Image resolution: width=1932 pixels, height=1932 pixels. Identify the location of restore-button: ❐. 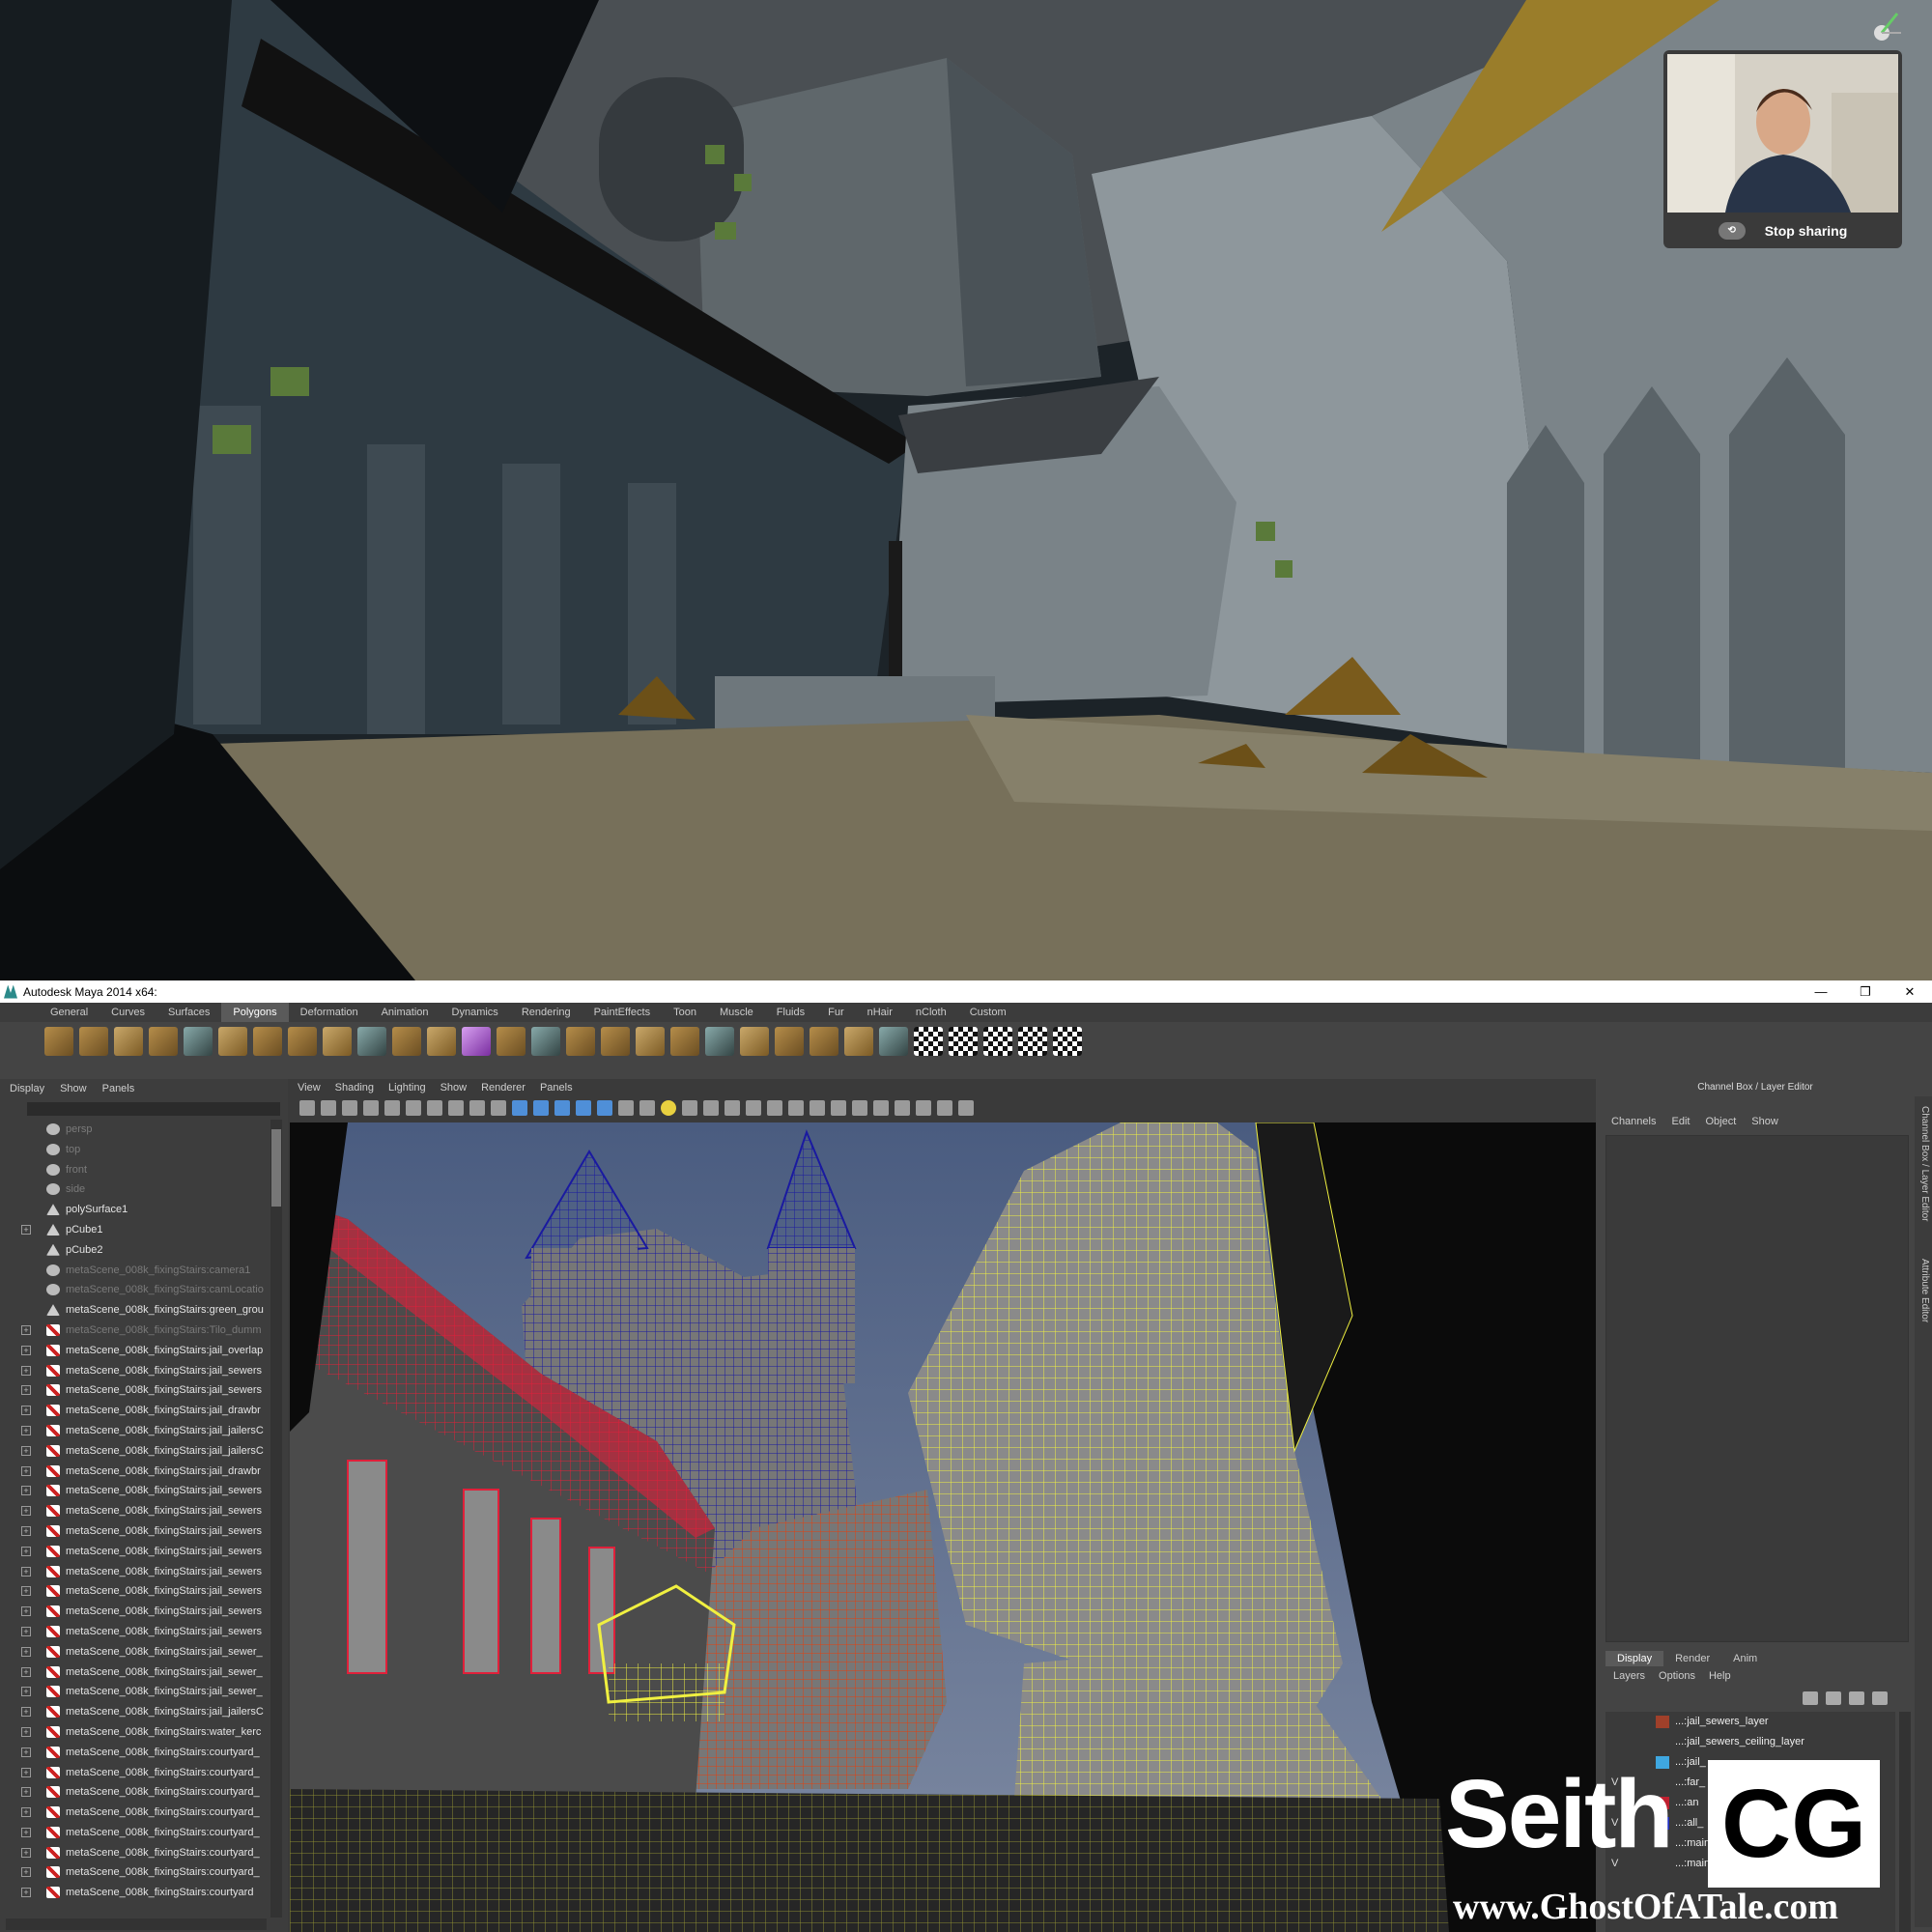
(1865, 992).